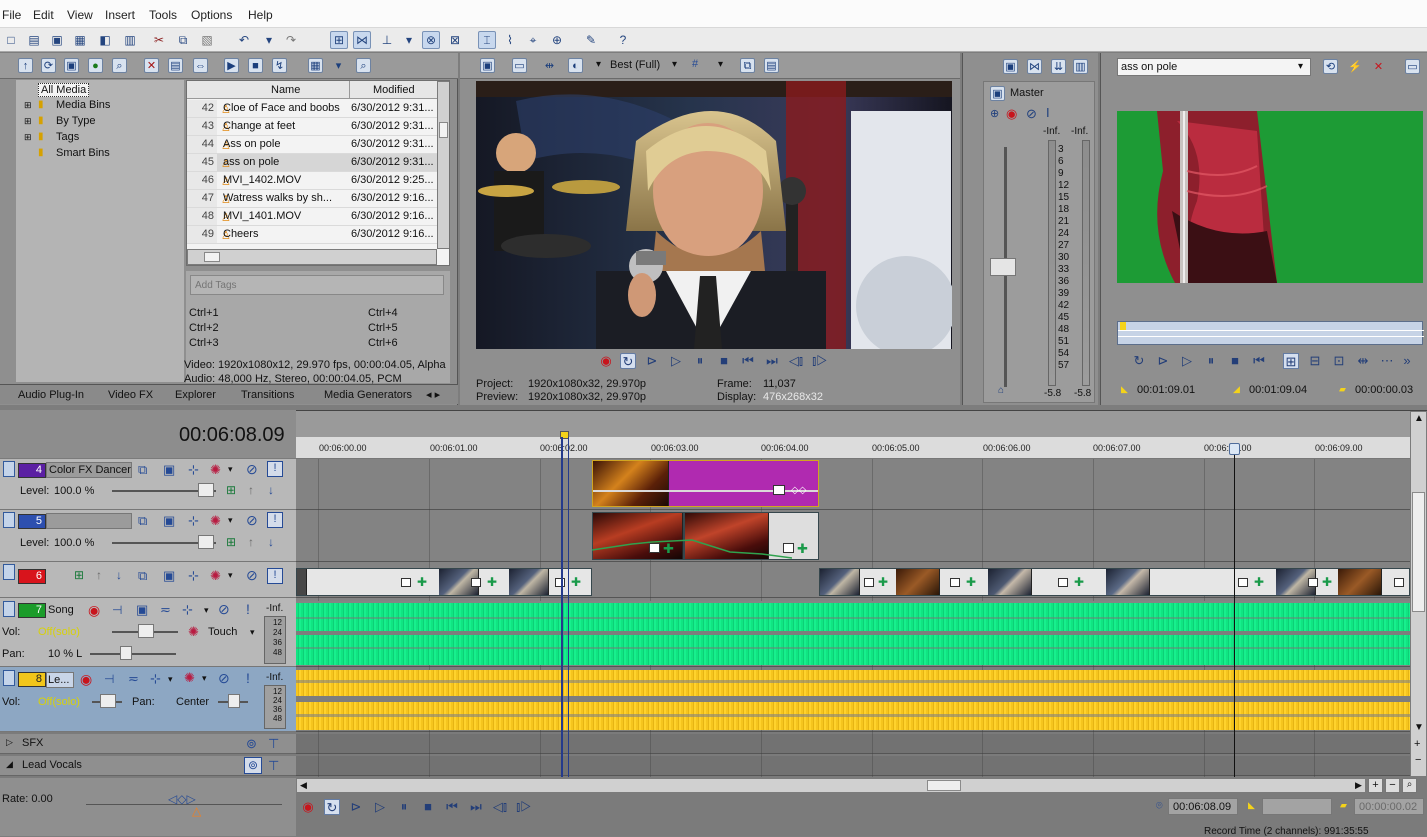 The height and width of the screenshot is (837, 1427). What do you see at coordinates (394, 90) in the screenshot?
I see `column-modified: Modified` at bounding box center [394, 90].